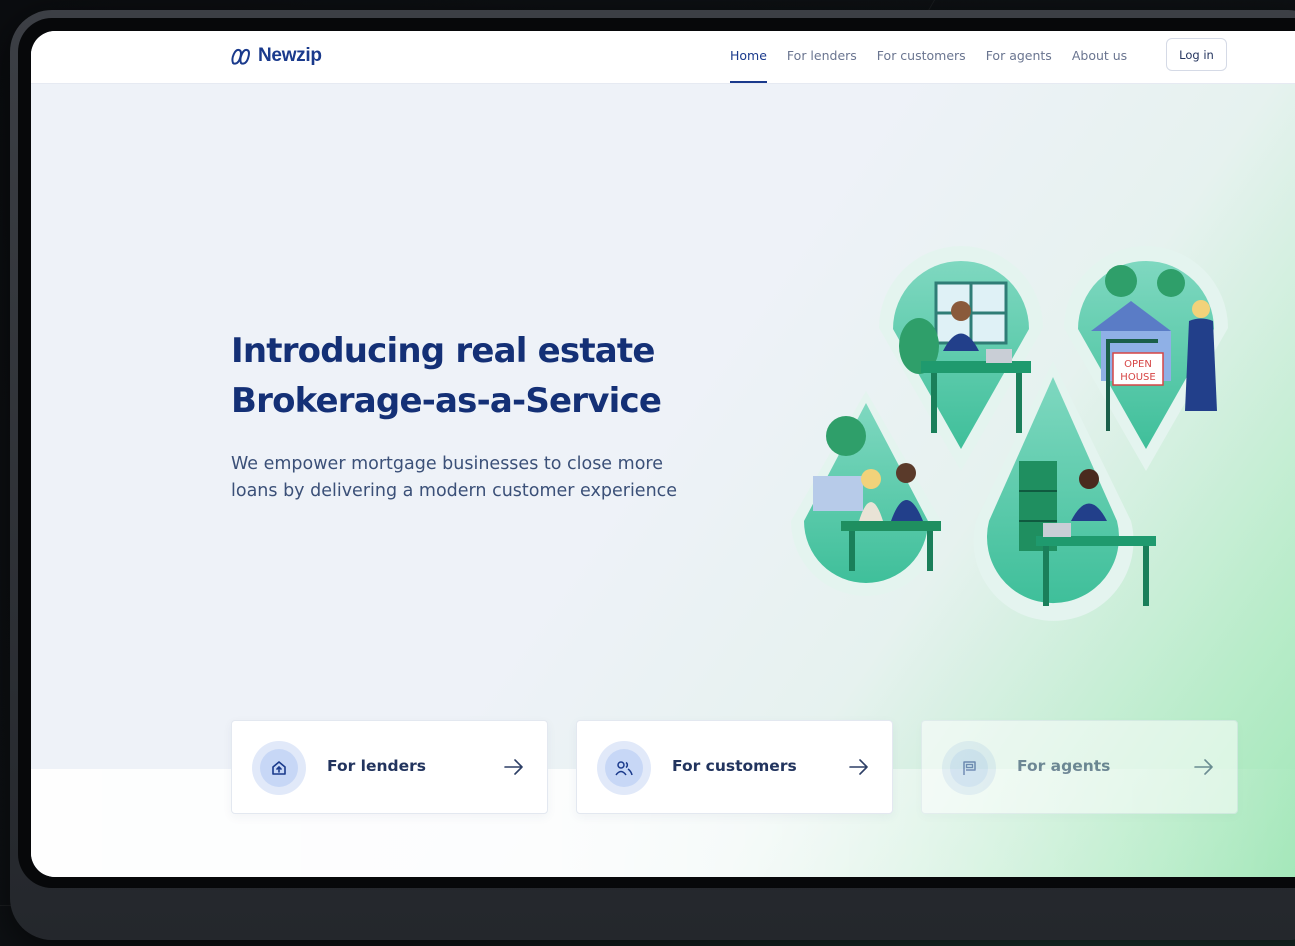 This screenshot has width=1295, height=946. I want to click on card-for-agents: For agents, so click(1079, 767).